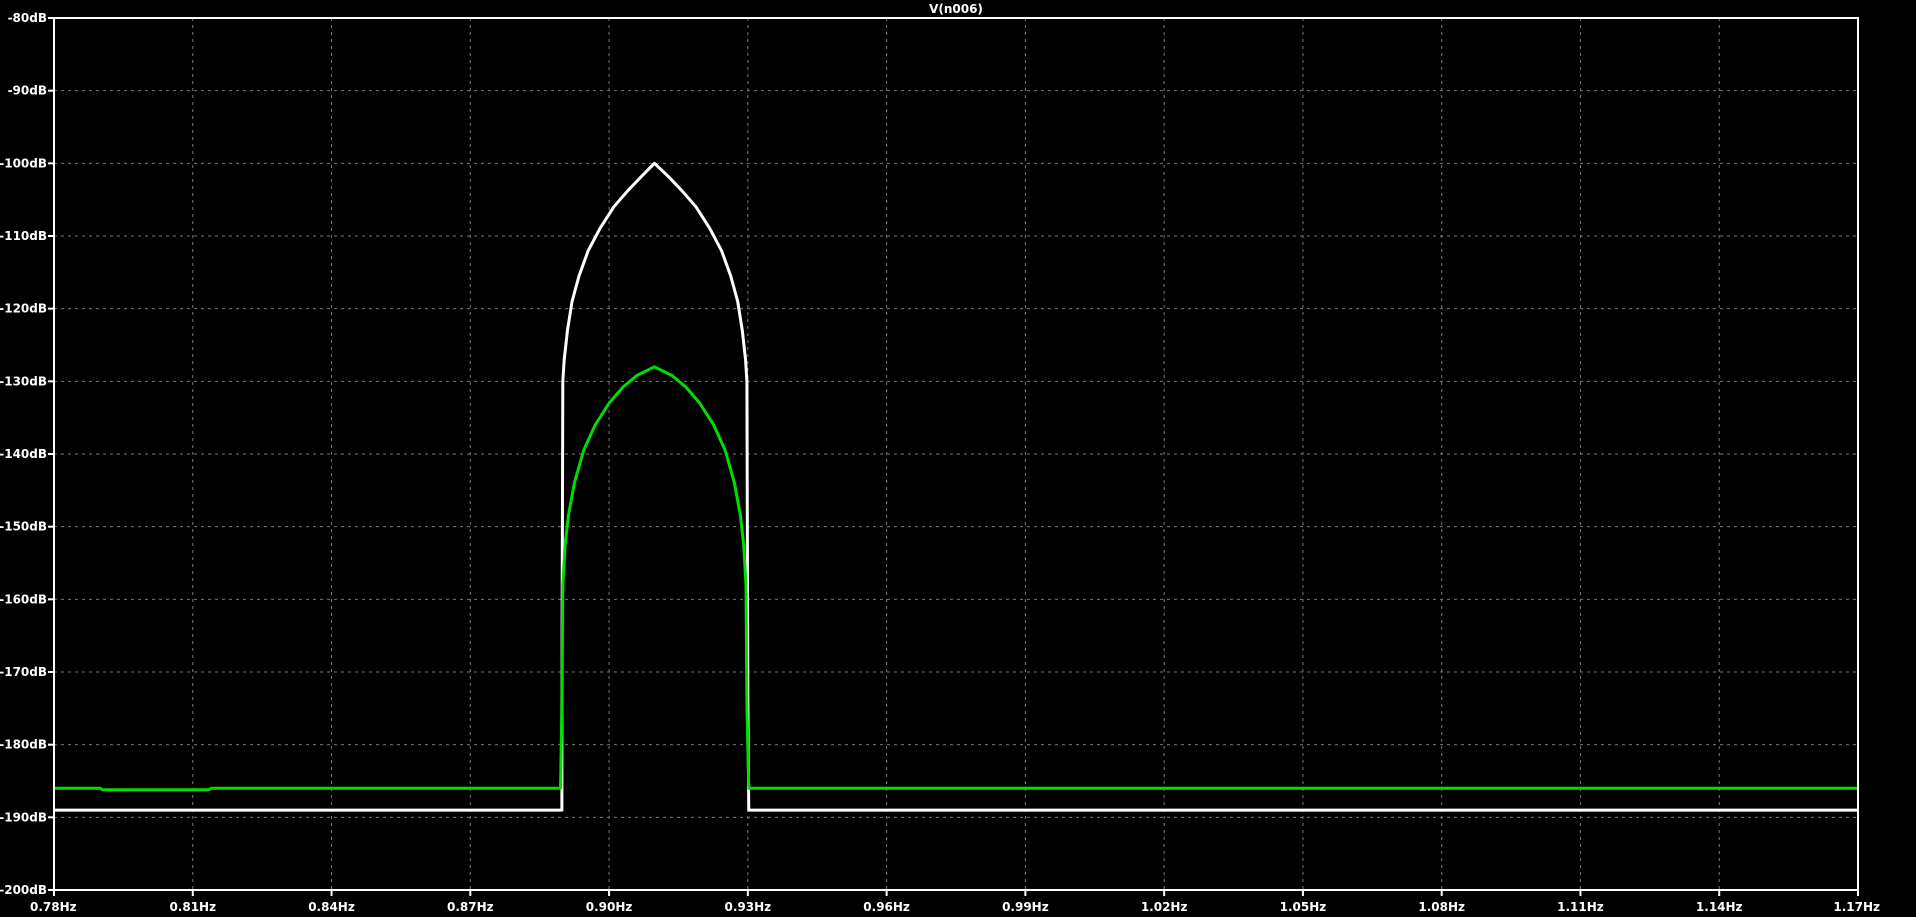 Image resolution: width=1916 pixels, height=917 pixels. I want to click on y-tick-label: -150dB, so click(23, 527).